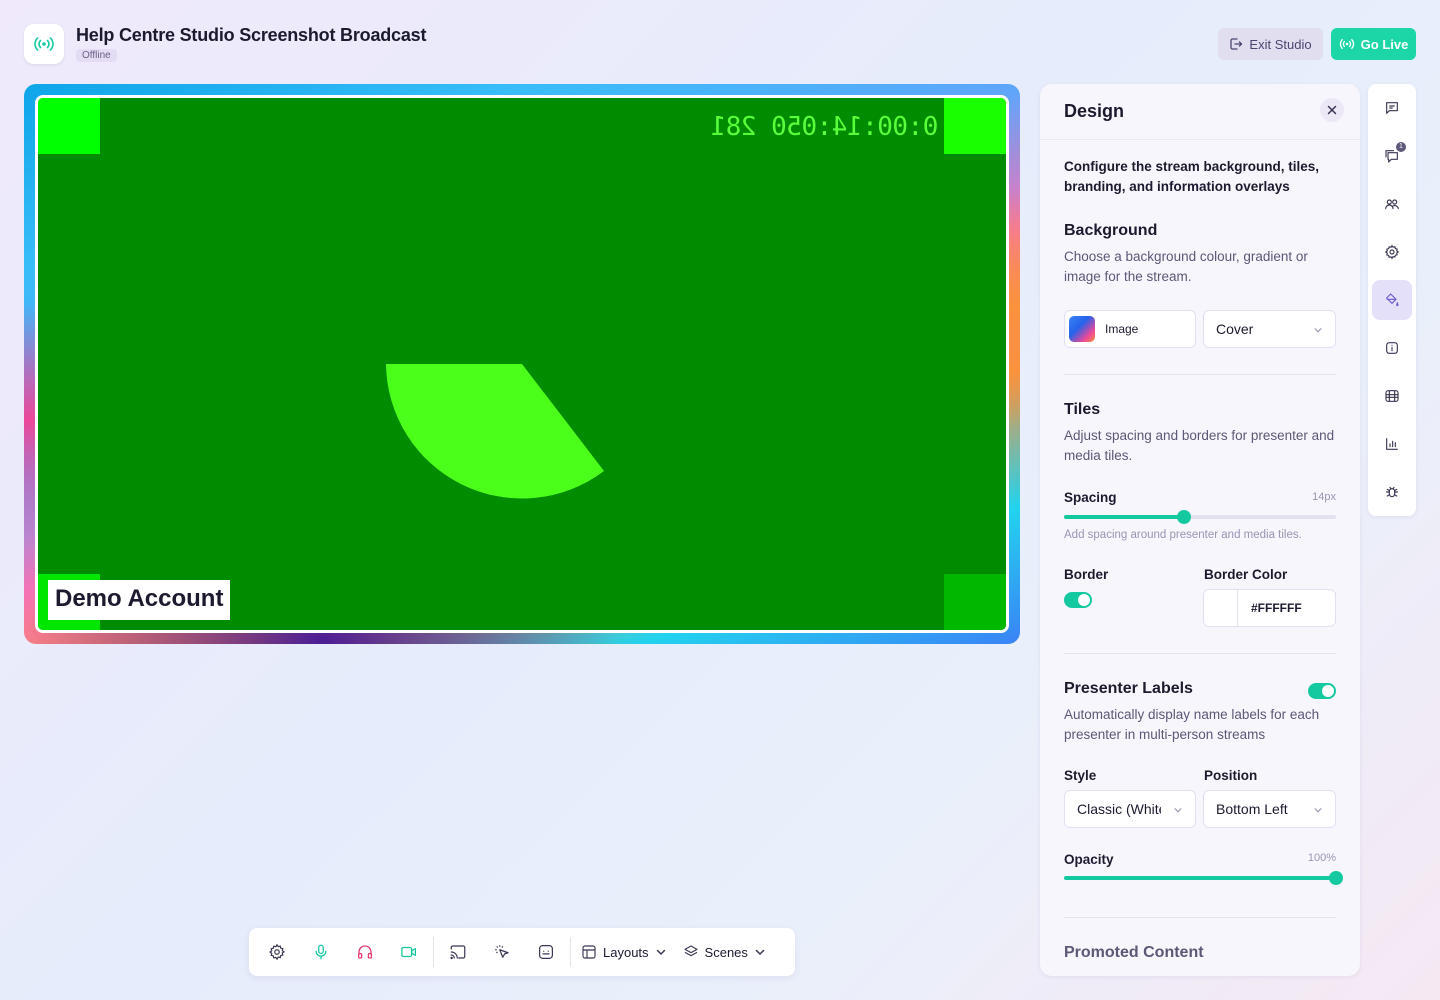 This screenshot has width=1440, height=1000. I want to click on spacing-slider-thumb, so click(1183, 517).